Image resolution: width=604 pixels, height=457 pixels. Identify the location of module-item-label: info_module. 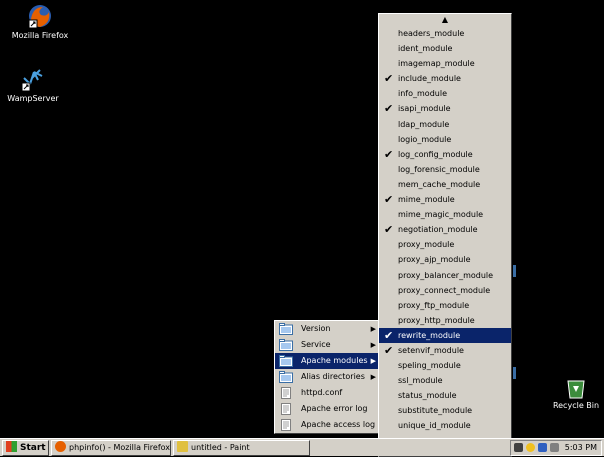
(422, 94).